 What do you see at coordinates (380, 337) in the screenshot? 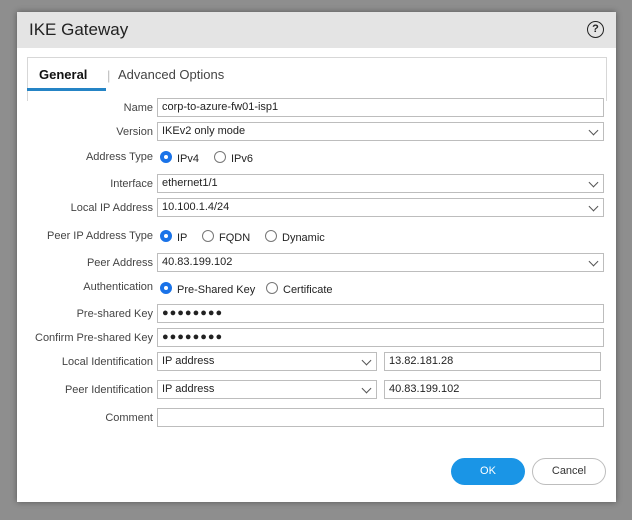
I see `confirm-psk-input: ●●●●●●●●` at bounding box center [380, 337].